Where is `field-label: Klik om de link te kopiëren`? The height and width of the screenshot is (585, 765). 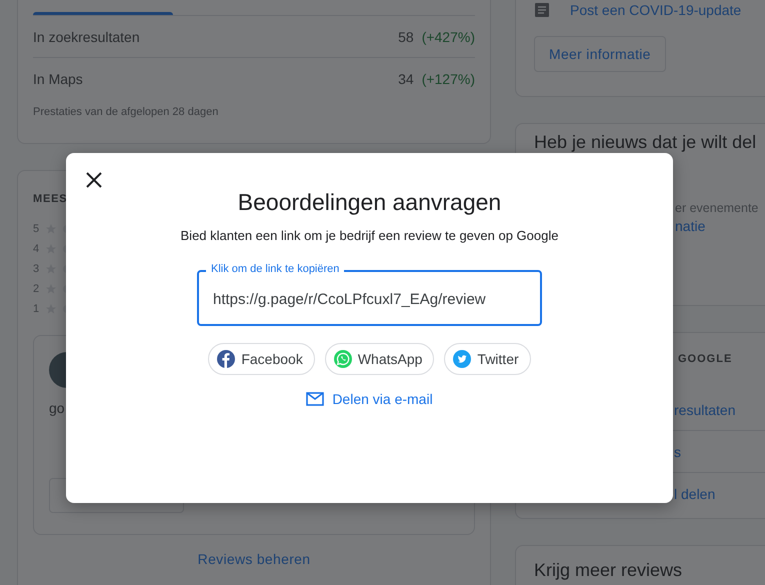
field-label: Klik om de link te kopiëren is located at coordinates (275, 269).